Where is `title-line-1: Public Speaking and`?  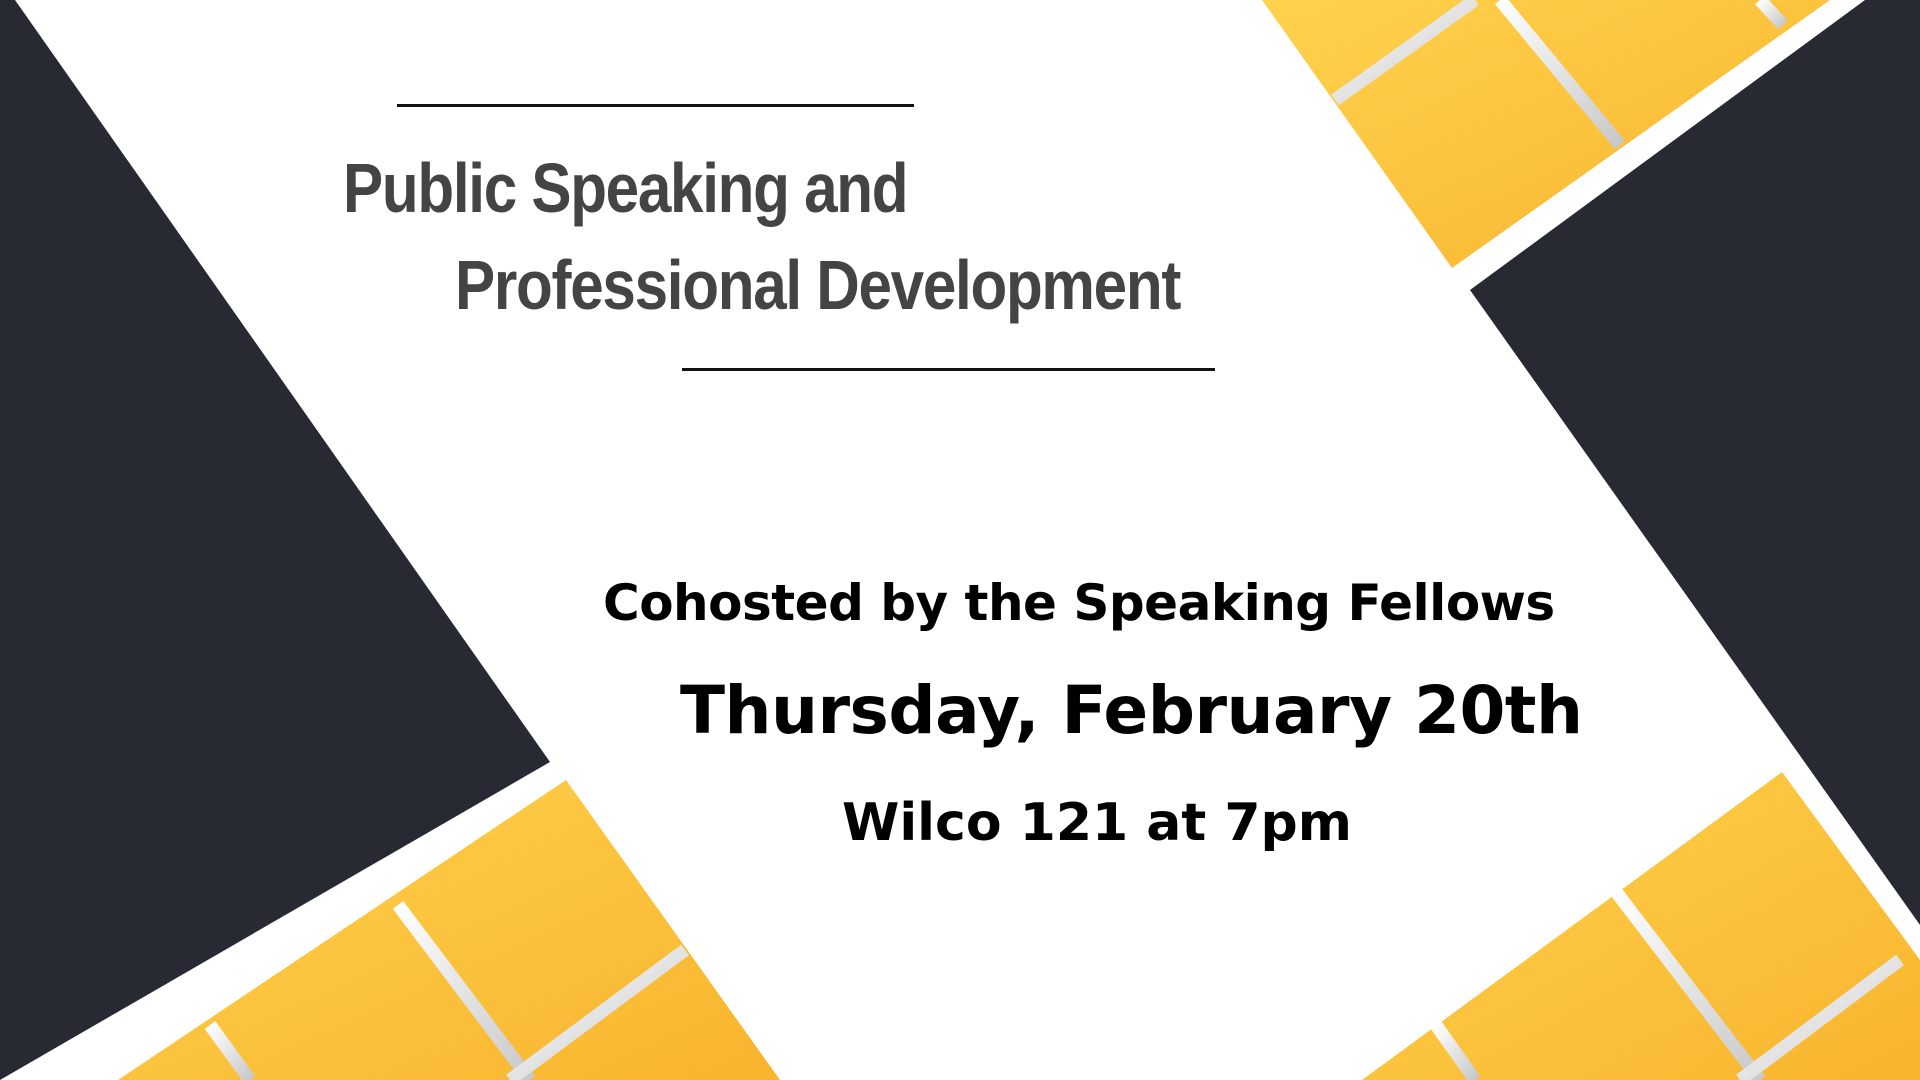
title-line-1: Public Speaking and is located at coordinates (626, 188).